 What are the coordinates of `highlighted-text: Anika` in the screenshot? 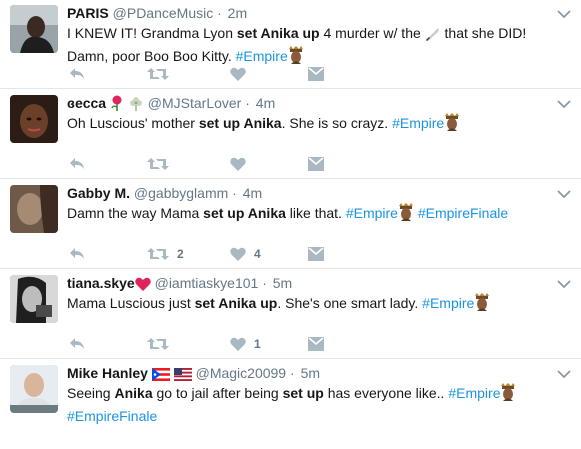 It's located at (133, 393).